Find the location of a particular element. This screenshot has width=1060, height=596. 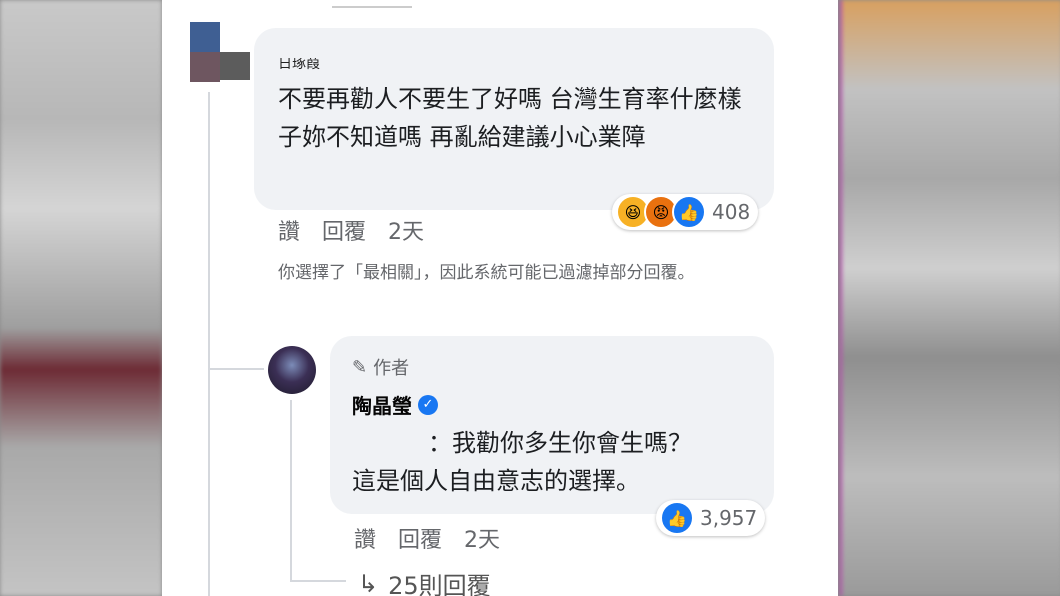

poster-name: 陶晶瑩 is located at coordinates (382, 404).